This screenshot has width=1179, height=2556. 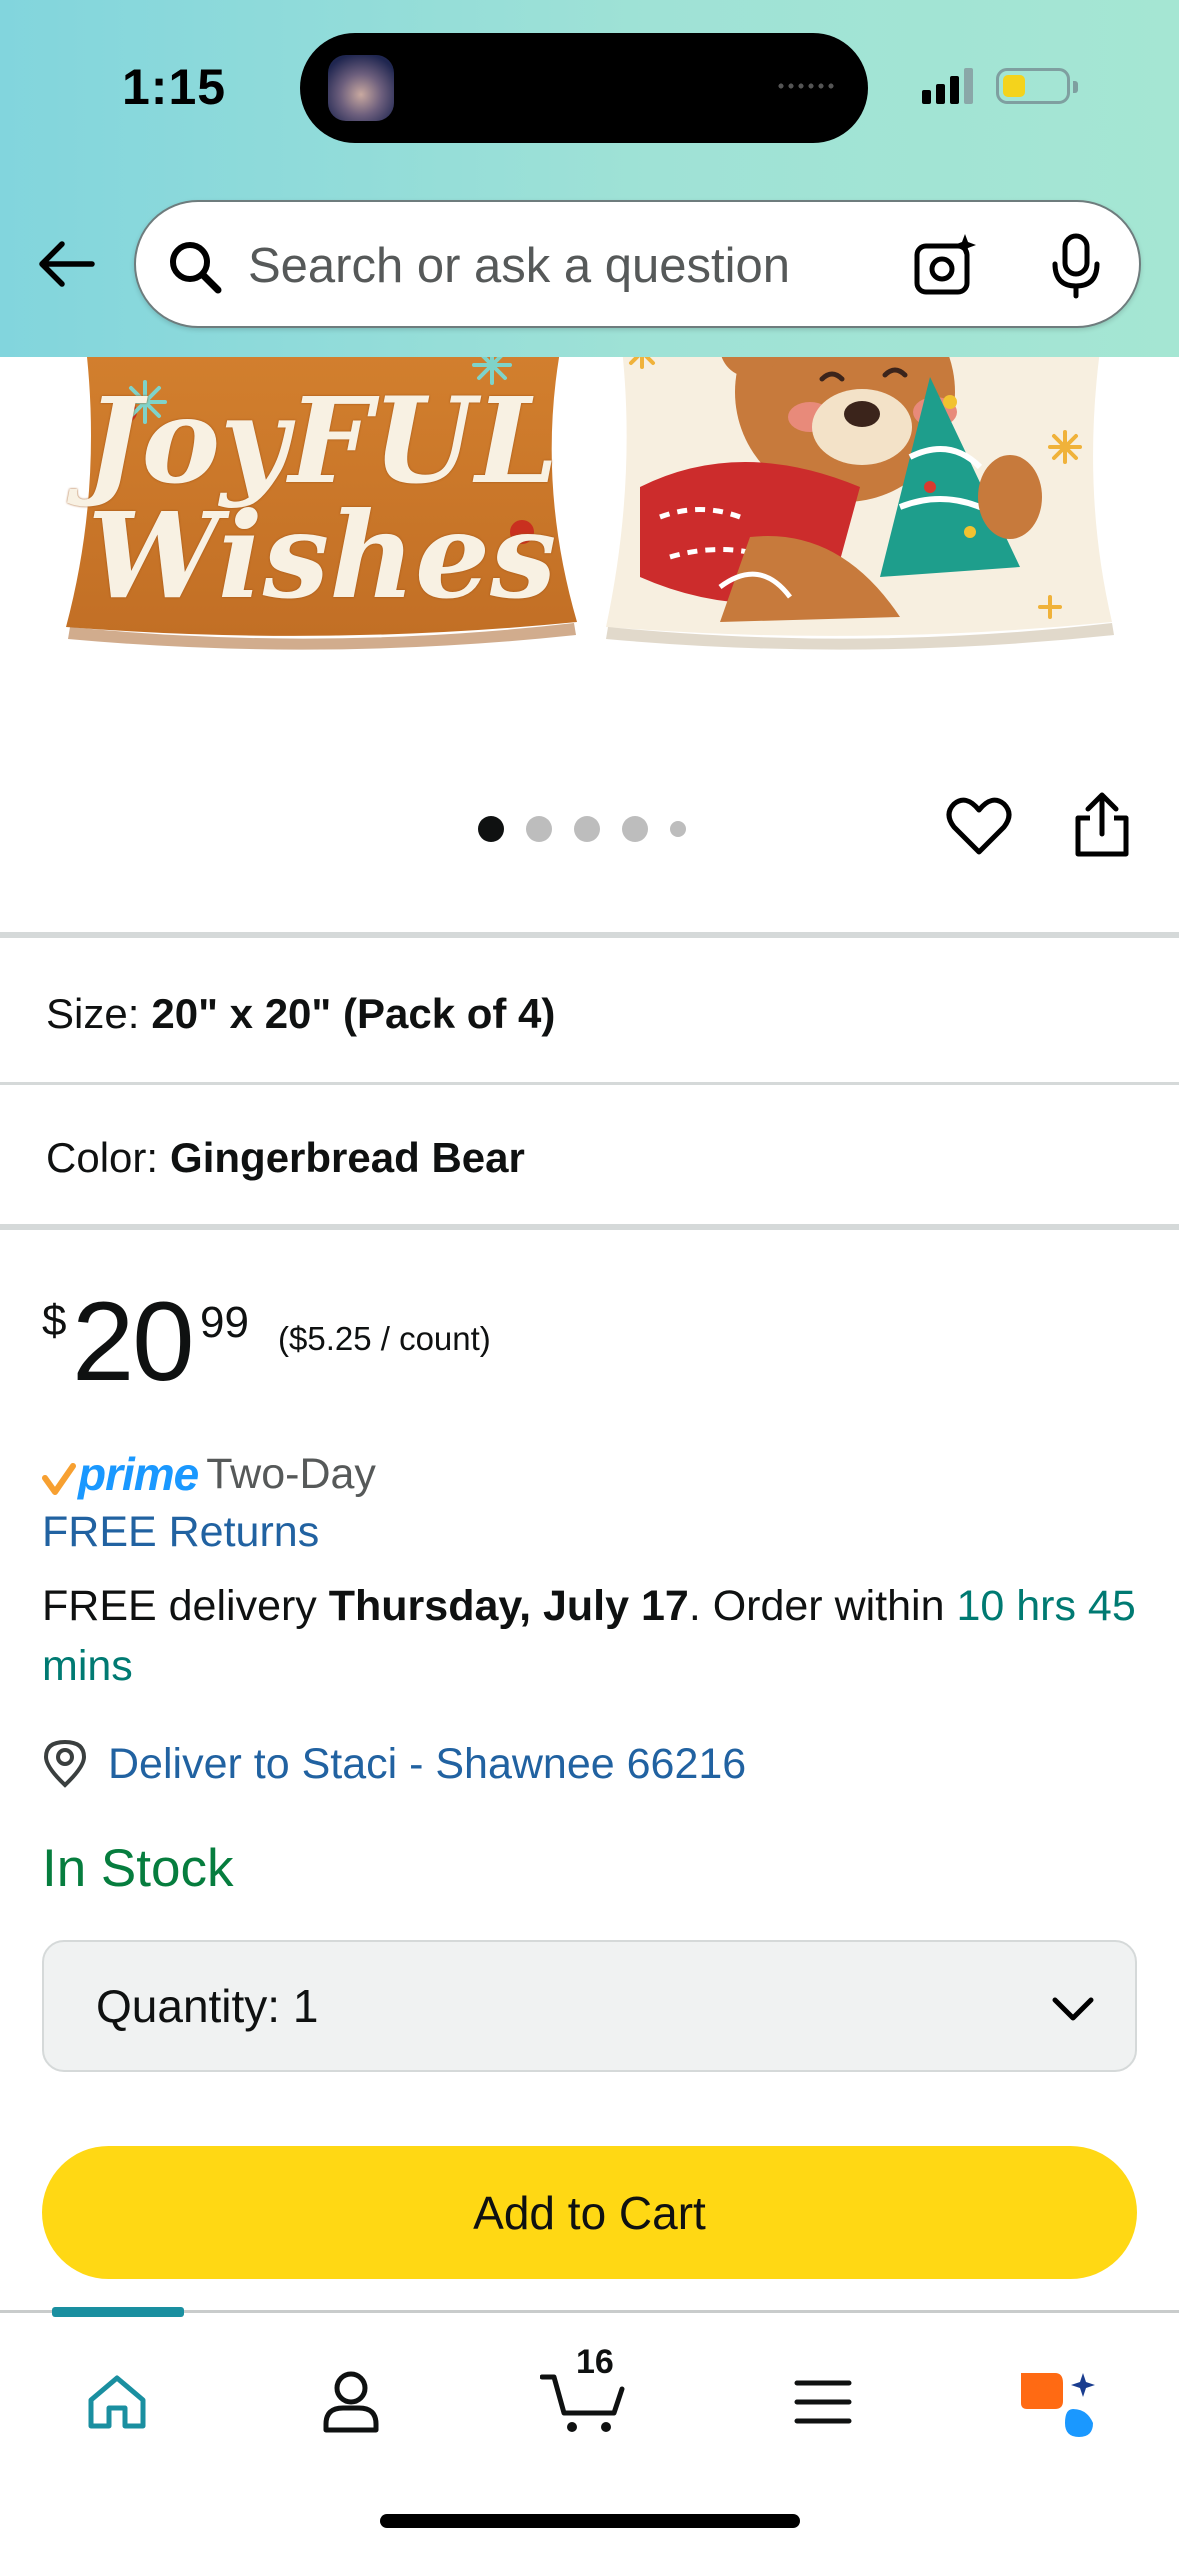 I want to click on pagination-dot-active, so click(x=491, y=829).